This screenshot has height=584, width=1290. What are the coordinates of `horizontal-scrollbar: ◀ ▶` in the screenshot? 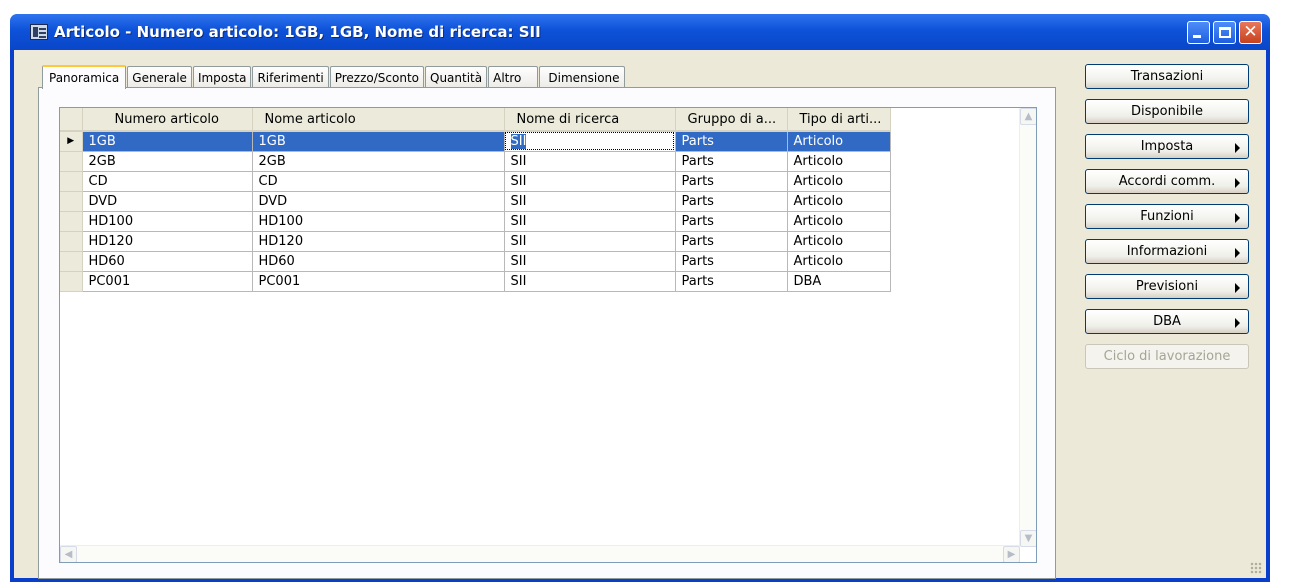 It's located at (540, 553).